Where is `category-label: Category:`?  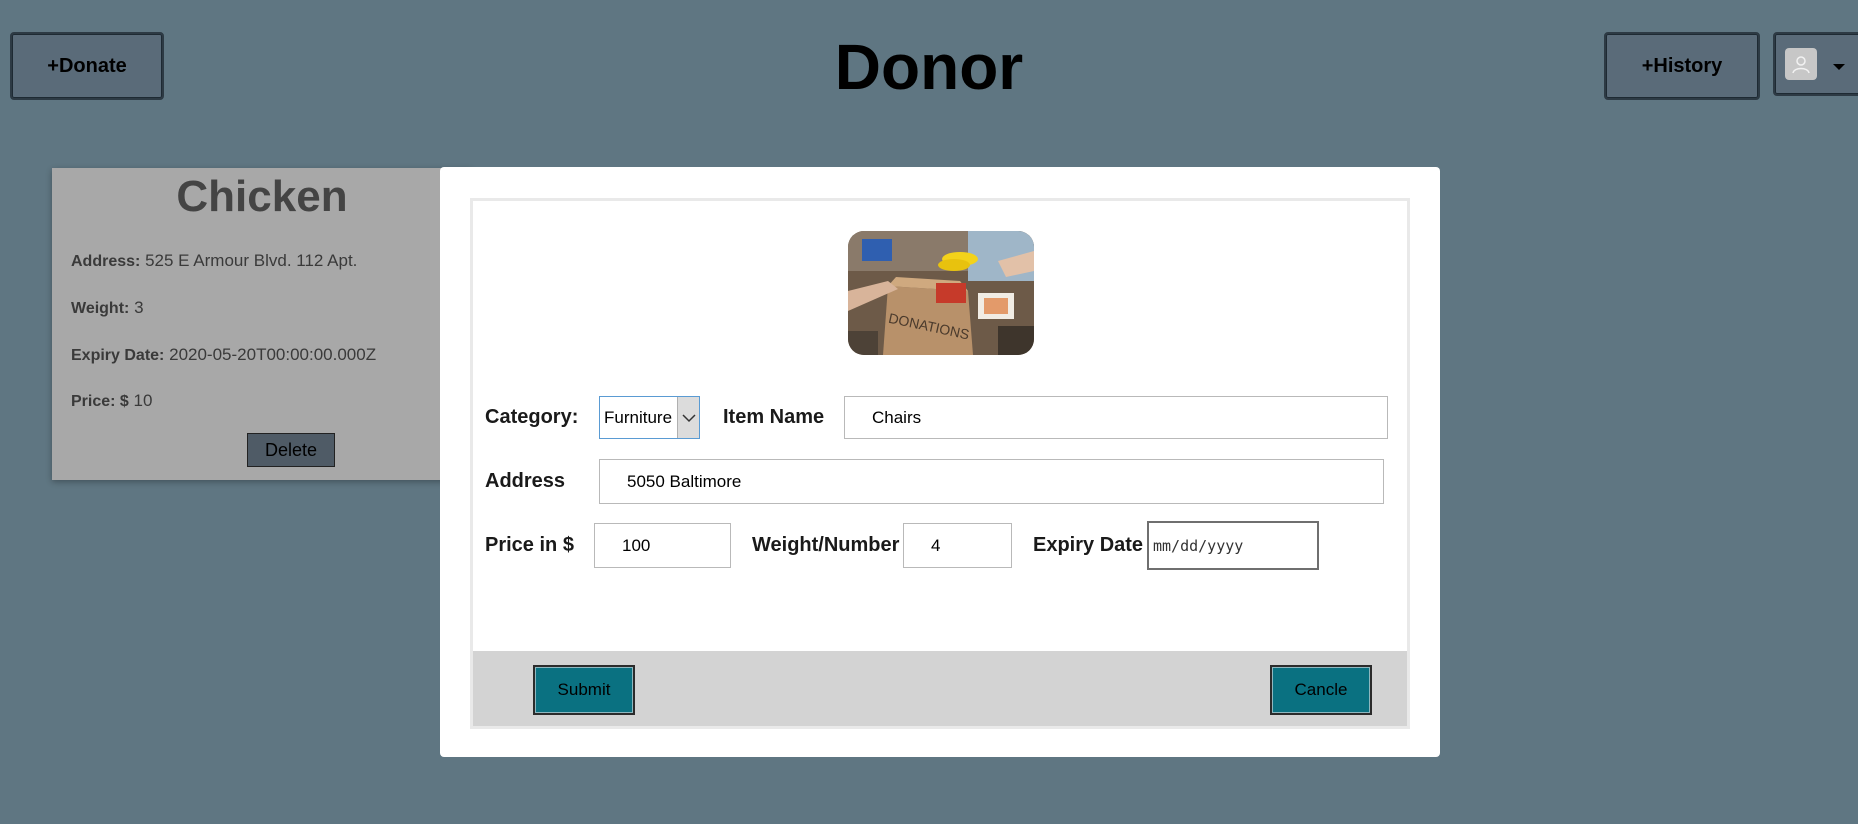 category-label: Category: is located at coordinates (532, 417).